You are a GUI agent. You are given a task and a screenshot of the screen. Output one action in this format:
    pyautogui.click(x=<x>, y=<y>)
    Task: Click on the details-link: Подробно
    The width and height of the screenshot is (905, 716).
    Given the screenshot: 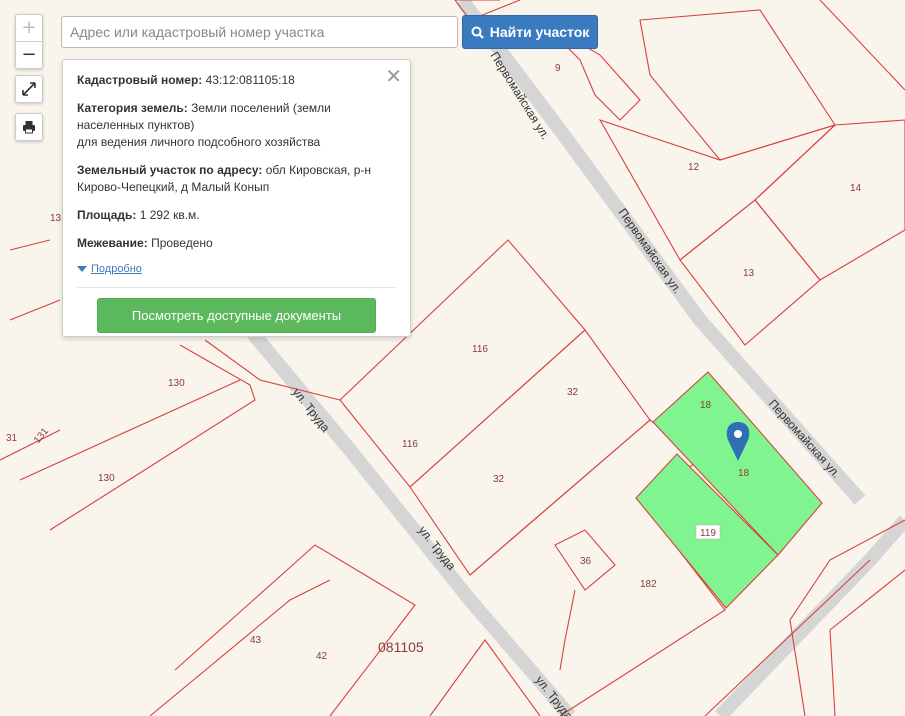 What is the action you would take?
    pyautogui.click(x=236, y=269)
    